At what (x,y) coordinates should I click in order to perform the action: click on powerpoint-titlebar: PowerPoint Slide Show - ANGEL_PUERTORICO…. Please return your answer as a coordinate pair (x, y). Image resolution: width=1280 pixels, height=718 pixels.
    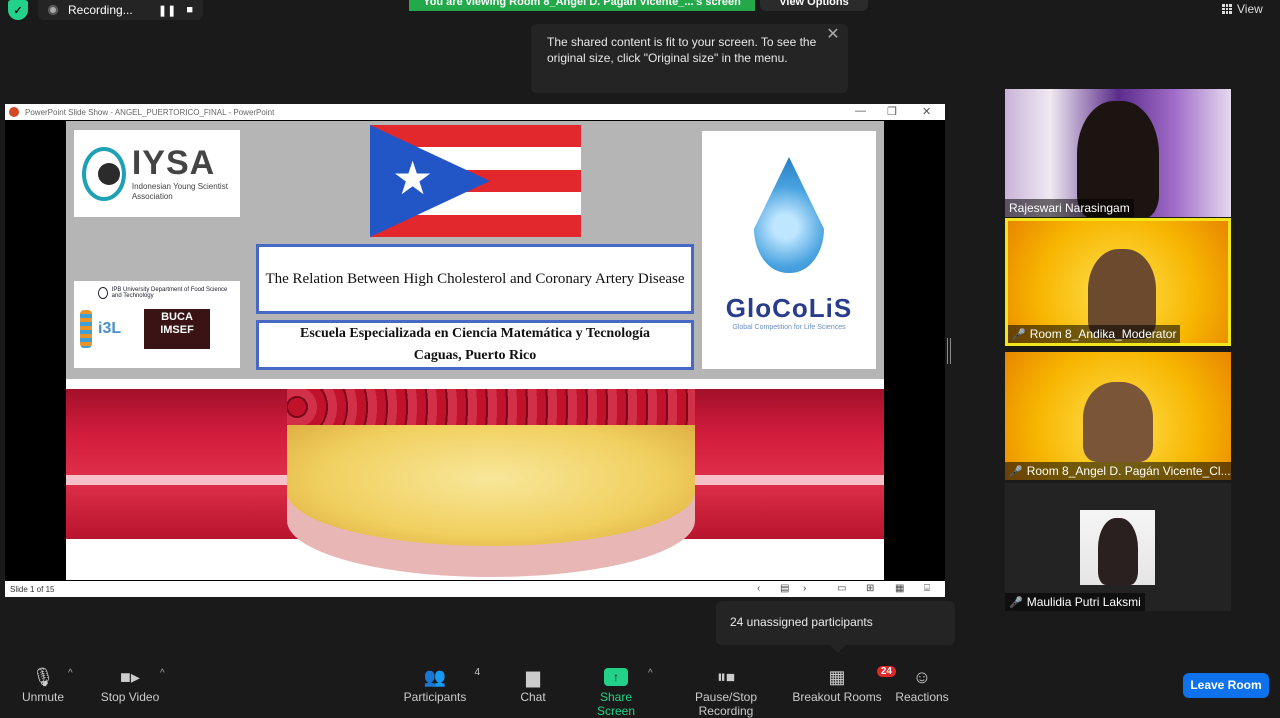
    Looking at the image, I should click on (475, 112).